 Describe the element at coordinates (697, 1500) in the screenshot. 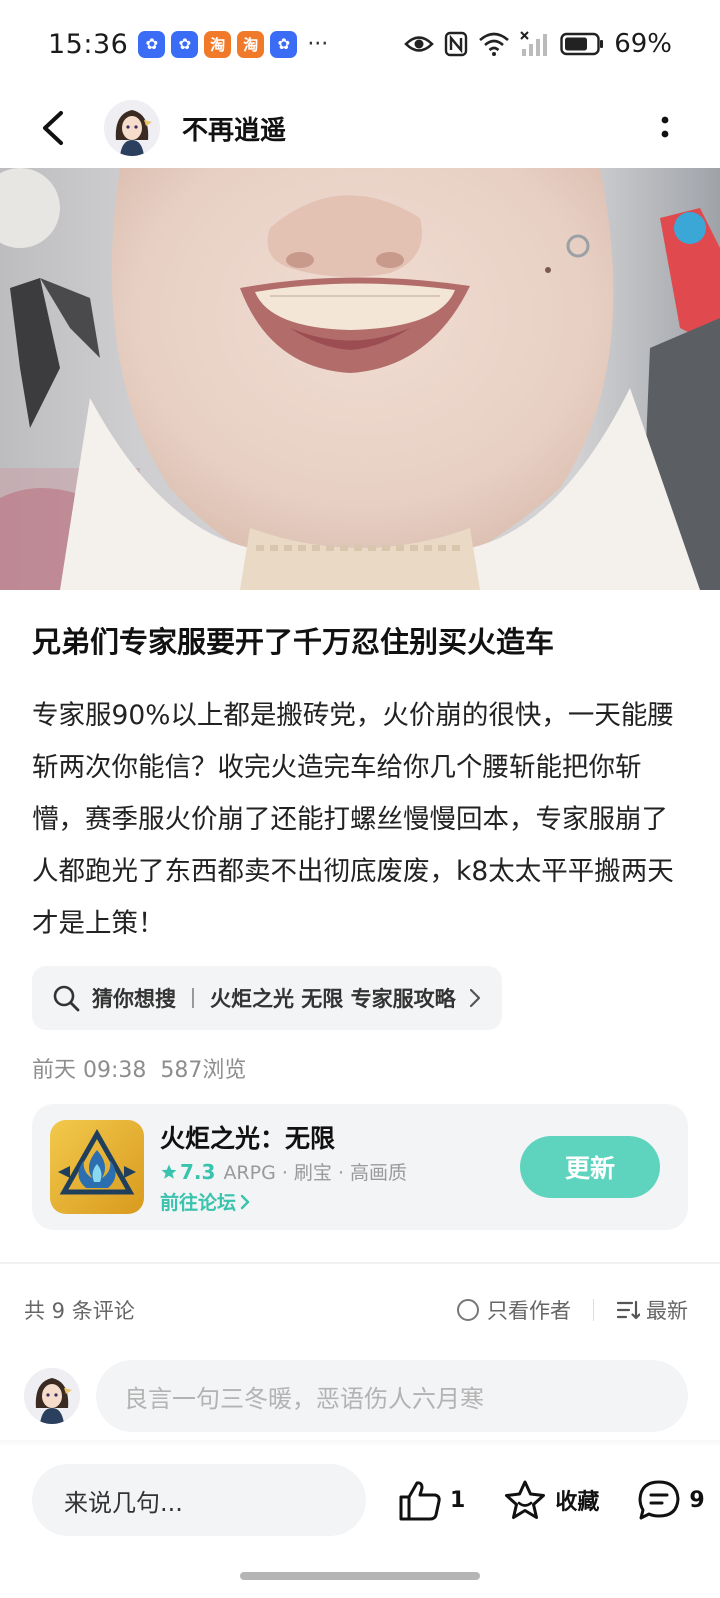

I see `comment-total: 9` at that location.